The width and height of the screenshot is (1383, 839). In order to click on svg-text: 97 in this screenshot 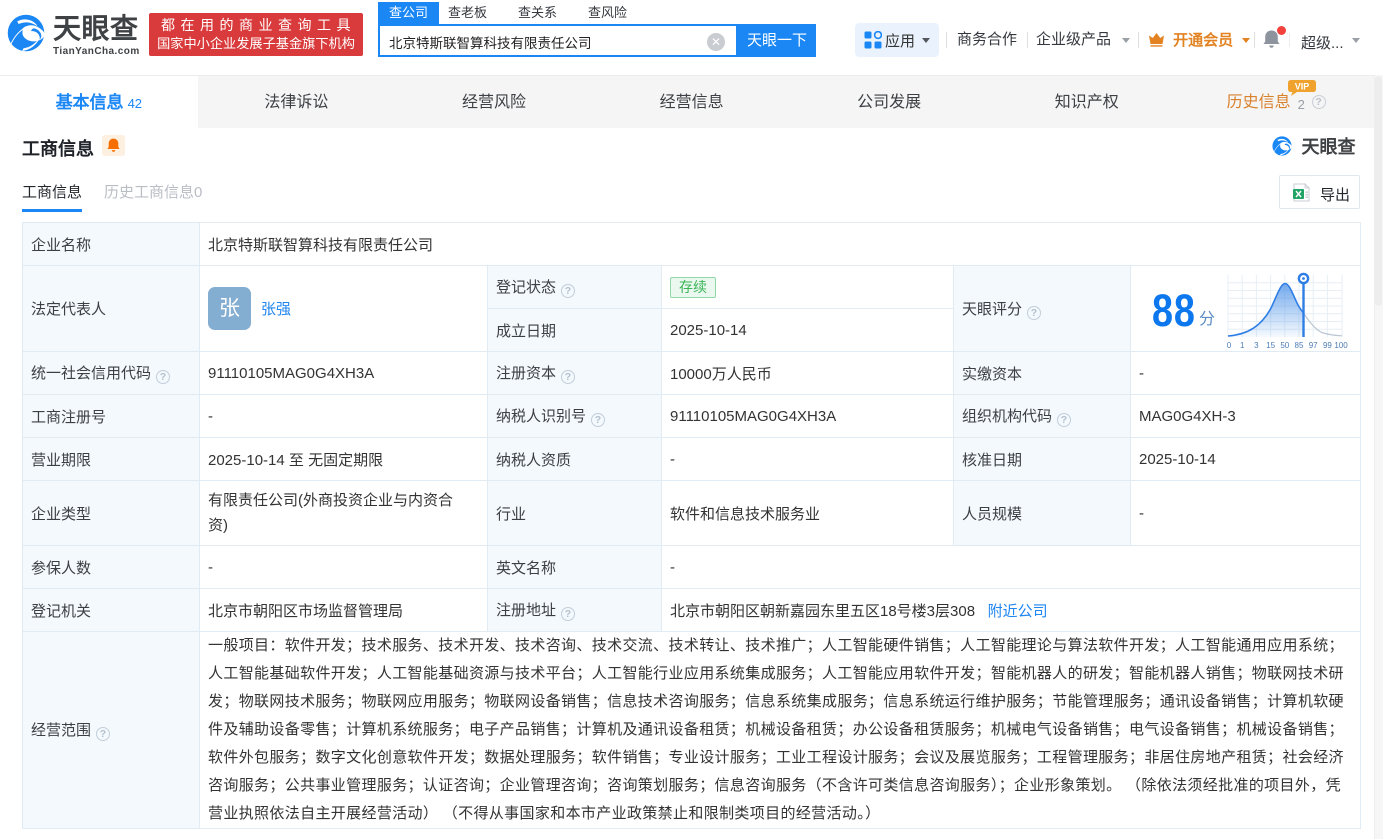, I will do `click(1313, 345)`.